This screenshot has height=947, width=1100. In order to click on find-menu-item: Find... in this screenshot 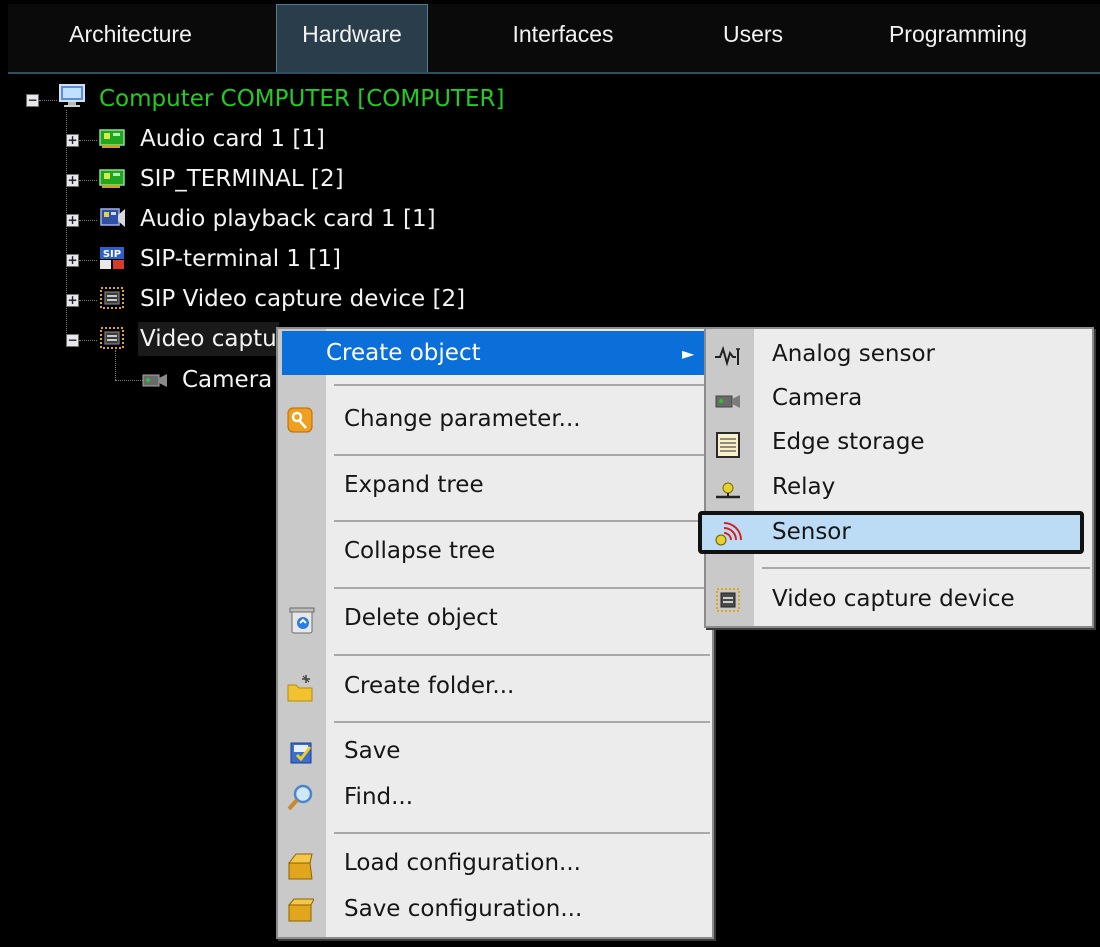, I will do `click(378, 797)`.